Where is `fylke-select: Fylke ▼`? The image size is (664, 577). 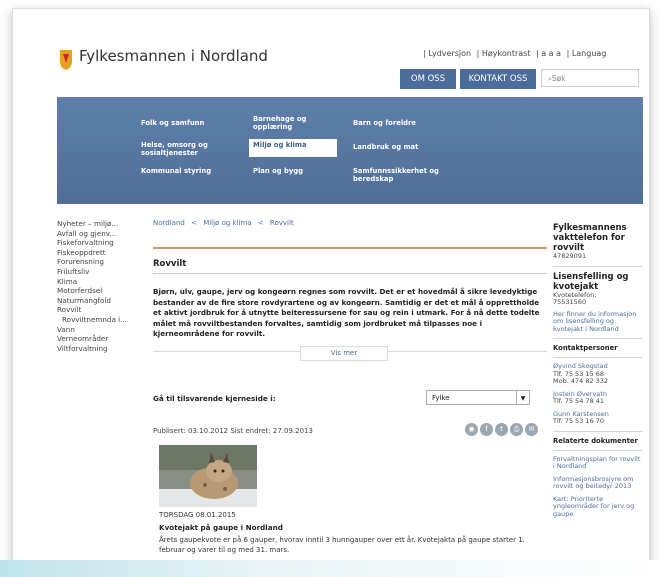 fylke-select: Fylke ▼ is located at coordinates (478, 397).